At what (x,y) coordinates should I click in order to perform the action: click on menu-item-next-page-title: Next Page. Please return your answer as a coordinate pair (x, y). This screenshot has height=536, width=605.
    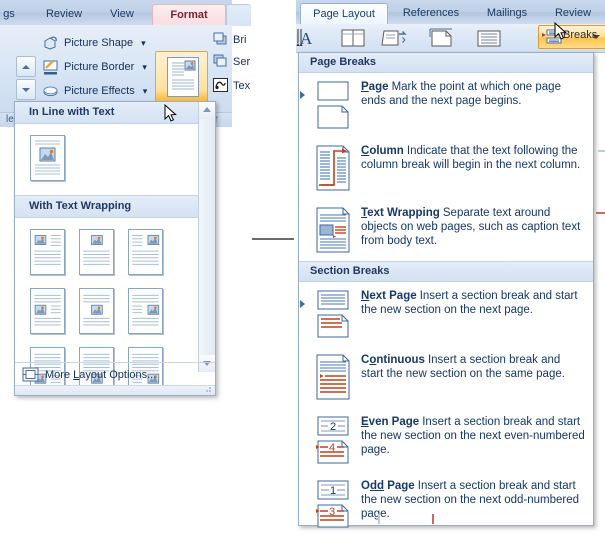
    Looking at the image, I should click on (389, 296).